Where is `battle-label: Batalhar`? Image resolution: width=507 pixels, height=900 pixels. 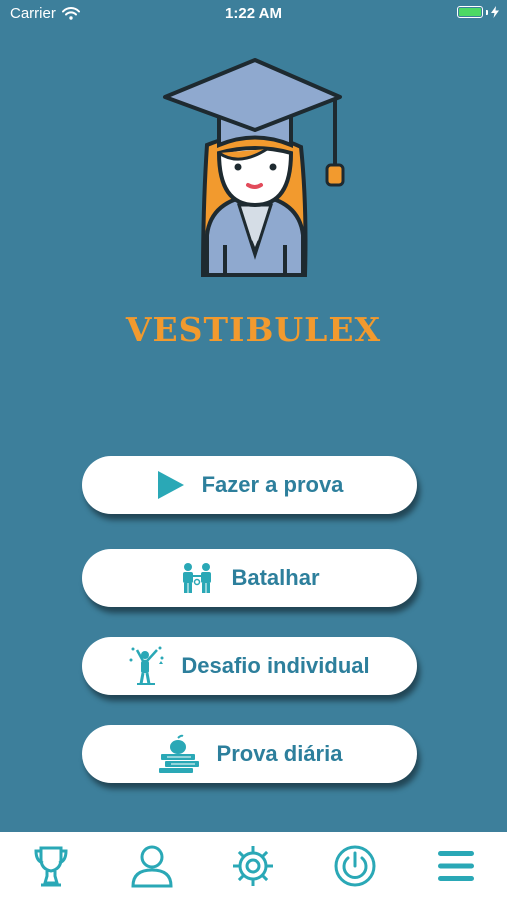 battle-label: Batalhar is located at coordinates (275, 577).